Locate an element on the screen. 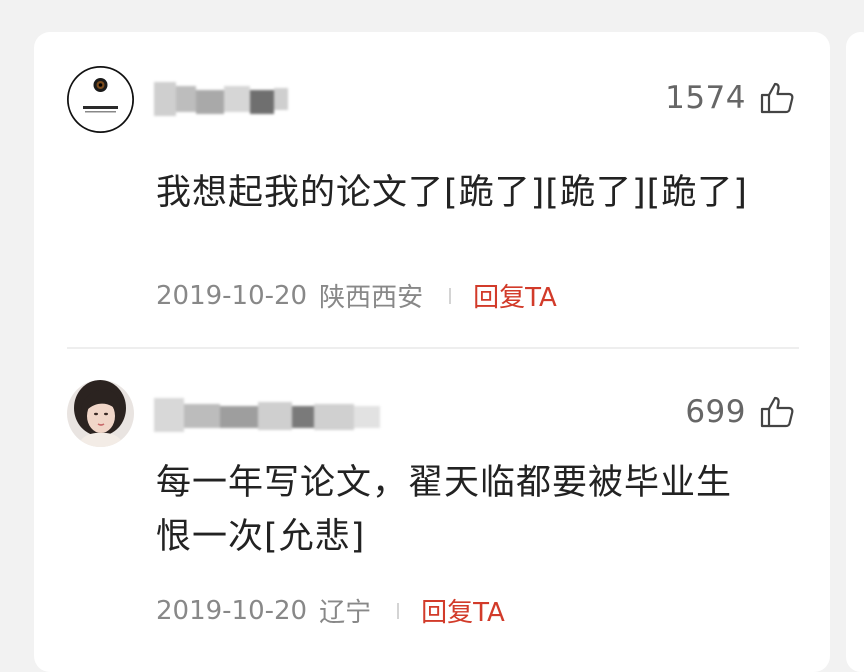  comment-meta: 2019-10-20 陕西西安 回复TA is located at coordinates (356, 295).